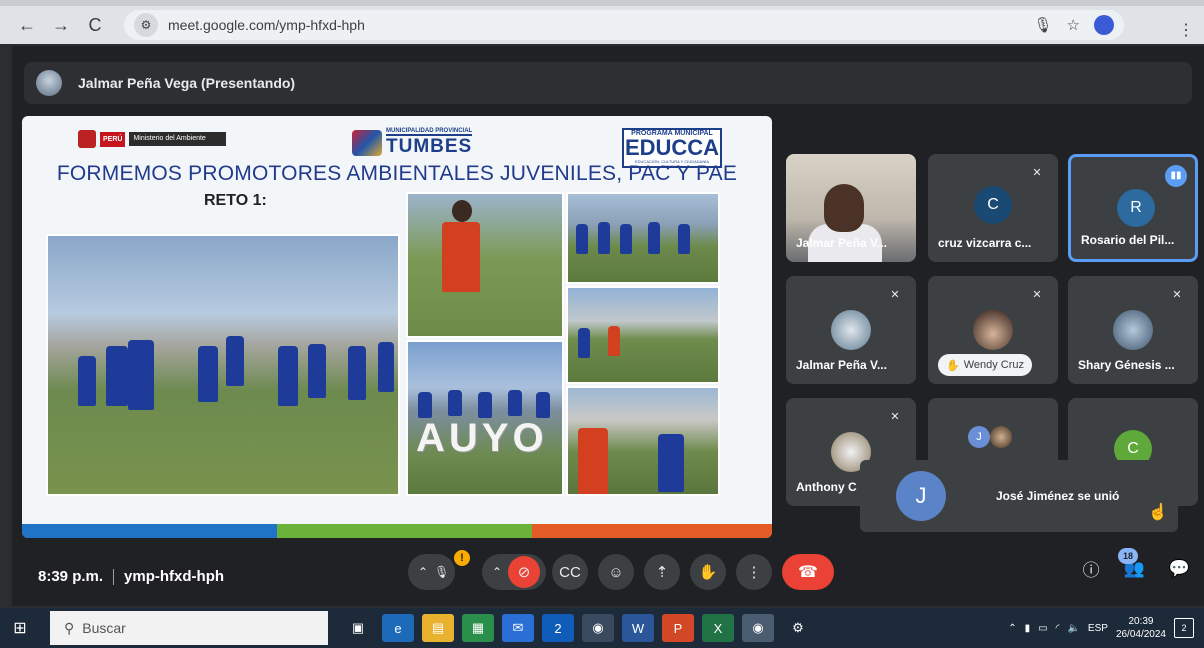 The width and height of the screenshot is (1204, 648). Describe the element at coordinates (1104, 25) in the screenshot. I see `profile-avatar` at that location.